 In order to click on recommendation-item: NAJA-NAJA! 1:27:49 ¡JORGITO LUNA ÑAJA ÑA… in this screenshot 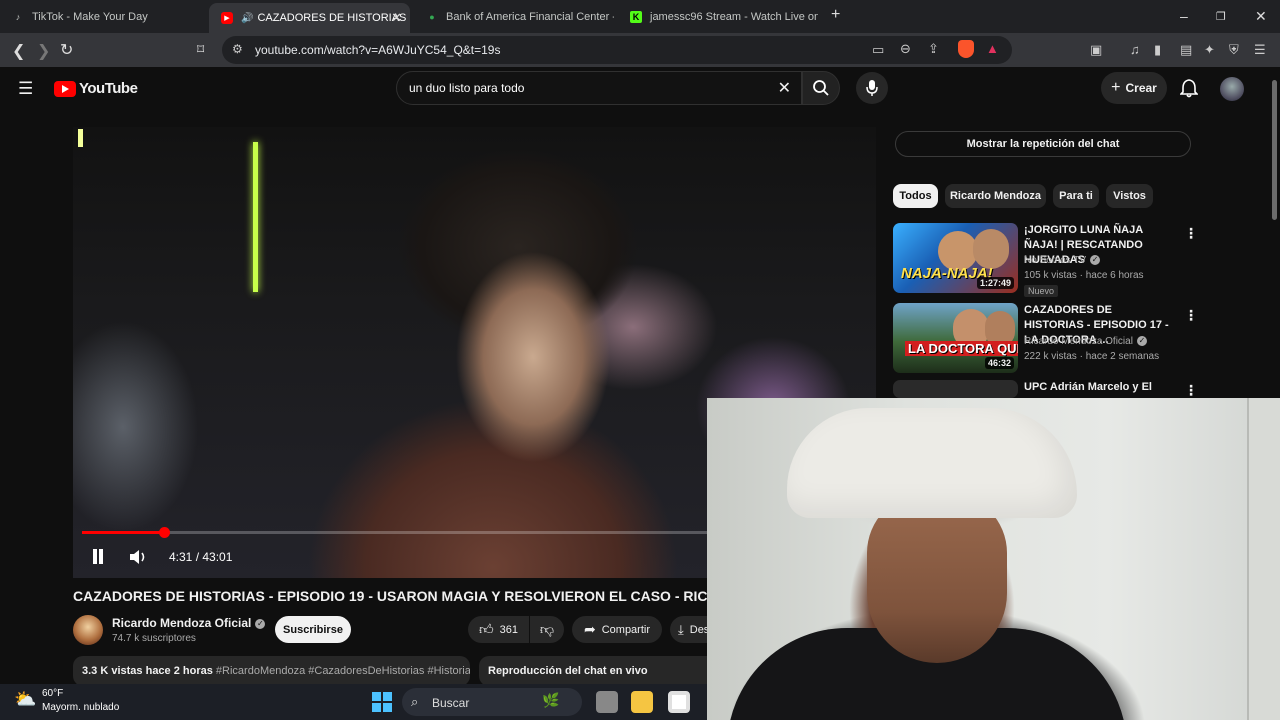, I will do `click(1048, 260)`.